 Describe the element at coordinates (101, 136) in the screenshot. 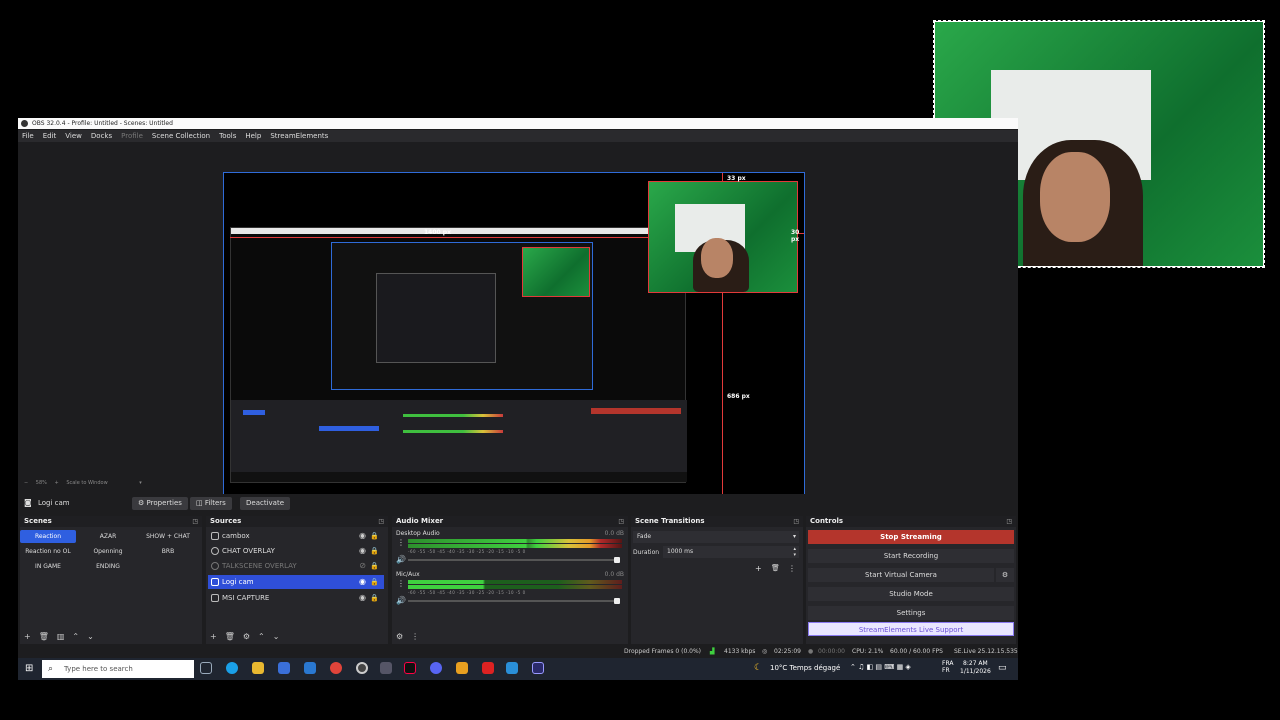

I see `menu-docks: Docks` at that location.